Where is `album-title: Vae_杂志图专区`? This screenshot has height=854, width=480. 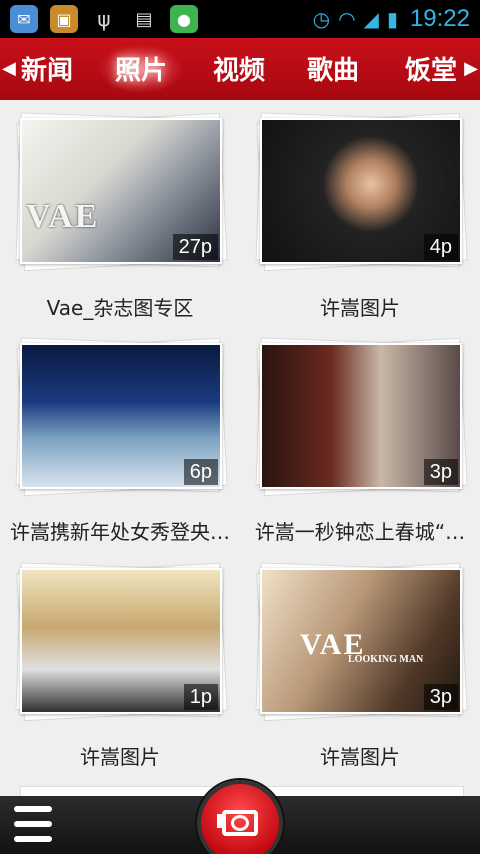
album-title: Vae_杂志图专区 is located at coordinates (120, 306).